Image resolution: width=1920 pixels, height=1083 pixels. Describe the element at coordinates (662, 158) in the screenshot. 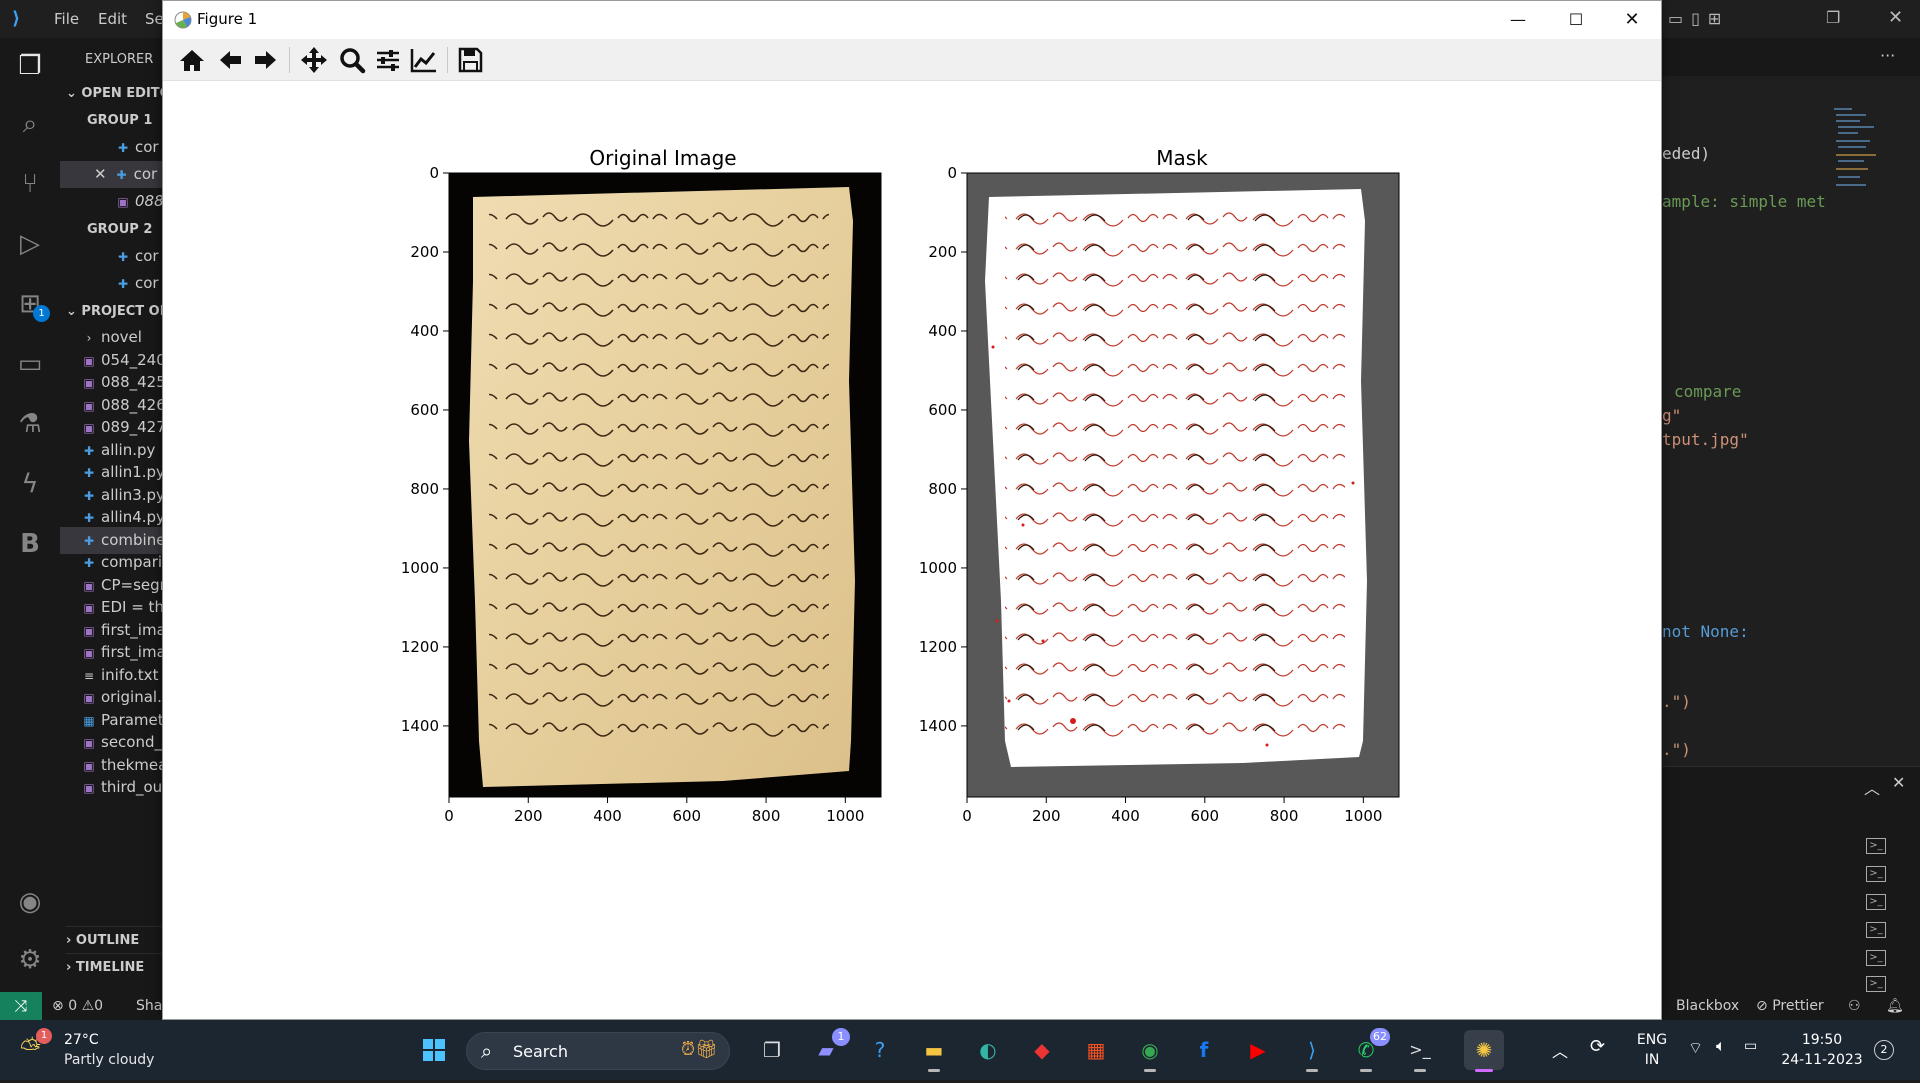

I see `original-image-title: Original Image` at that location.